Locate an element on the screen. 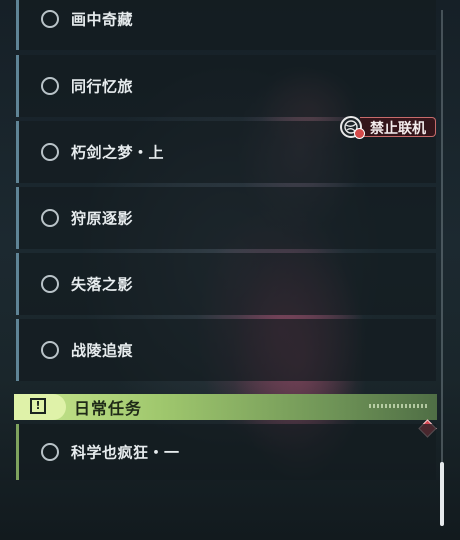 Image resolution: width=460 pixels, height=540 pixels. section-title: 日常任务 is located at coordinates (108, 408).